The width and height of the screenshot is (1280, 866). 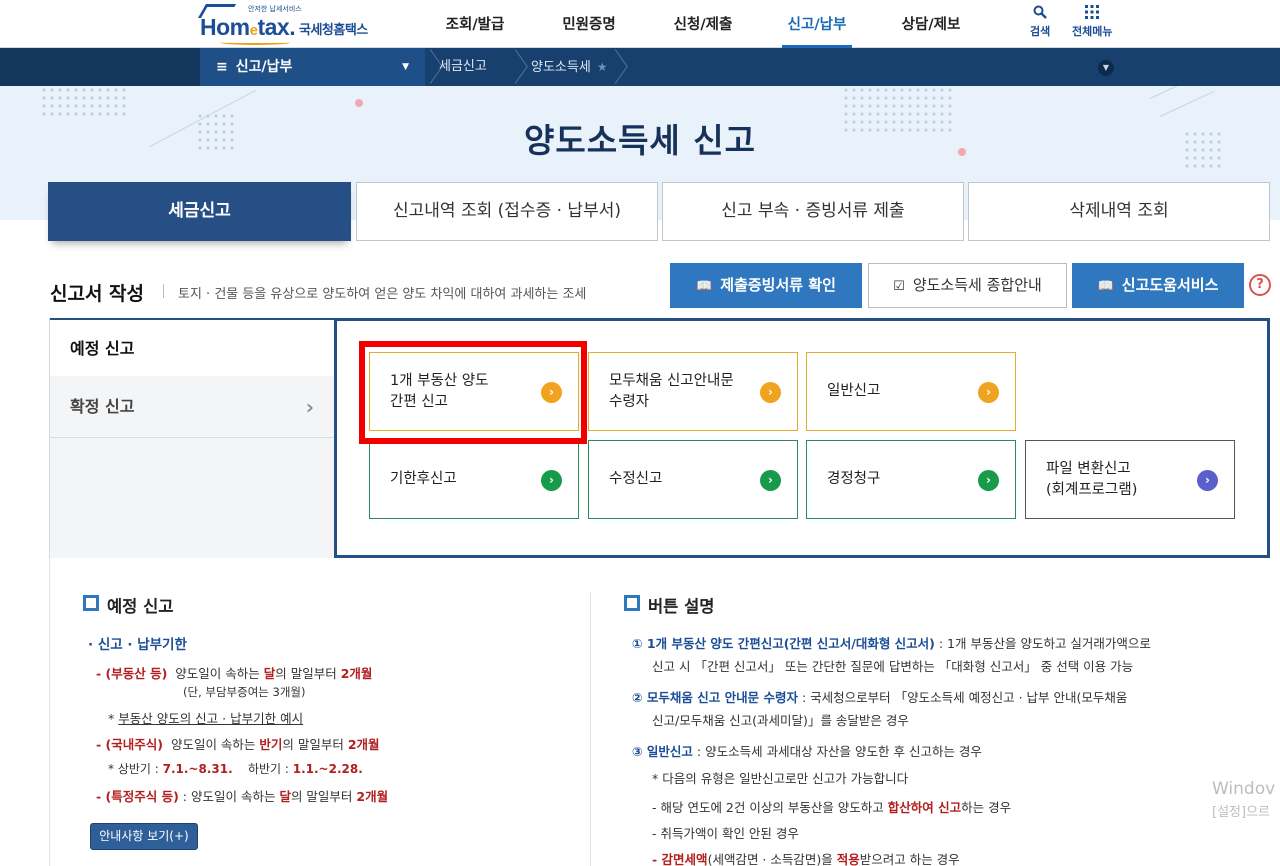 What do you see at coordinates (967, 285) in the screenshot?
I see `overview-button: ☑양도소득세 종합안내` at bounding box center [967, 285].